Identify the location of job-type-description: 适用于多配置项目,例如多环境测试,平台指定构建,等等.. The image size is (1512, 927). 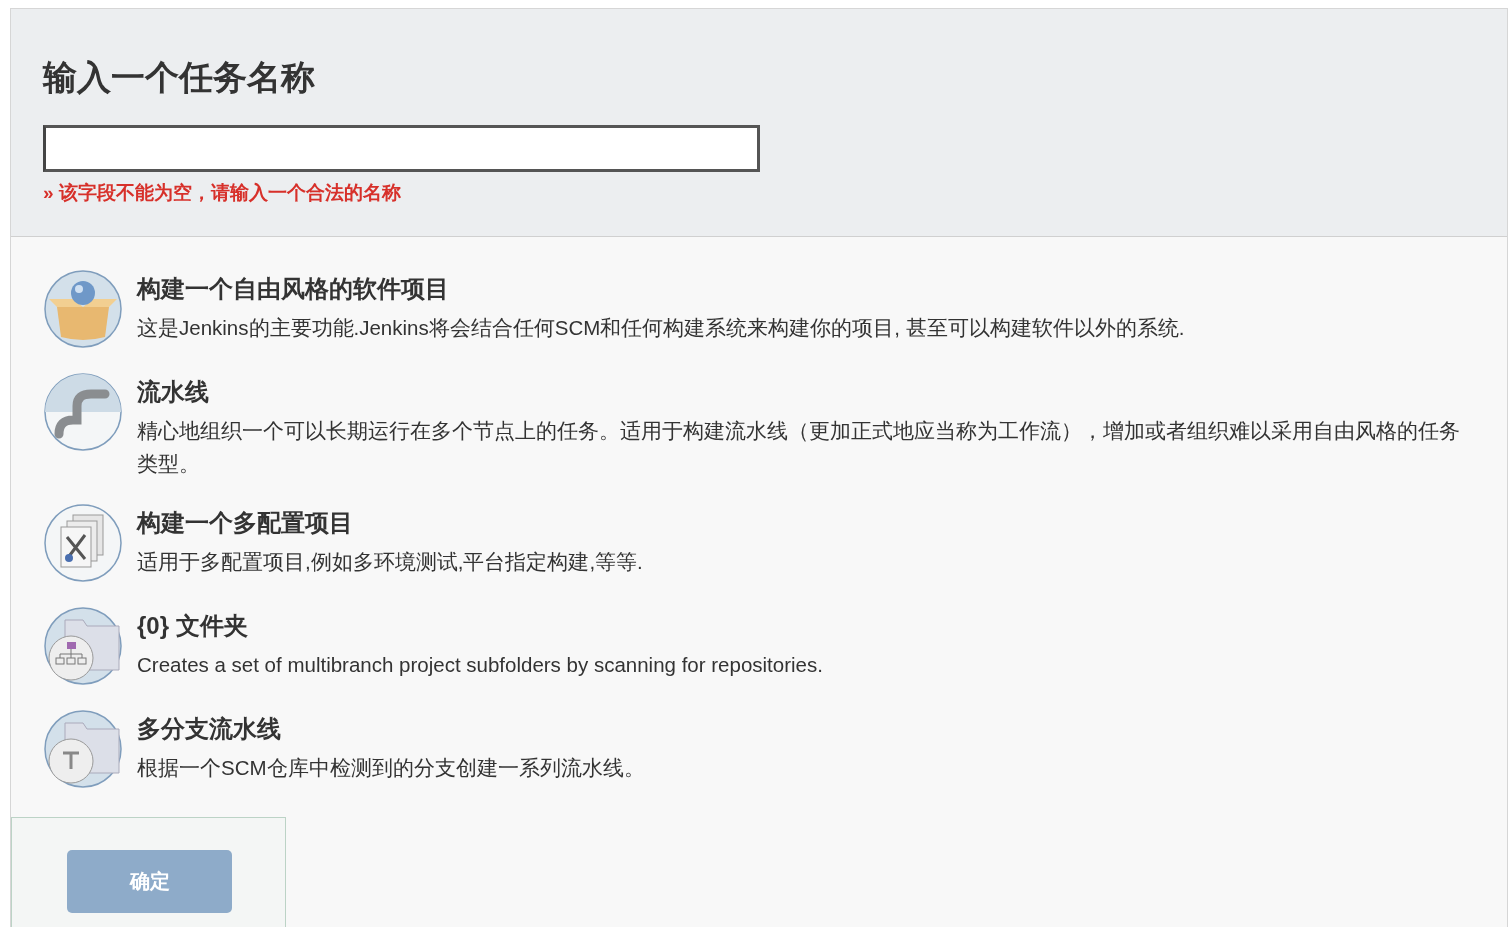
(390, 562).